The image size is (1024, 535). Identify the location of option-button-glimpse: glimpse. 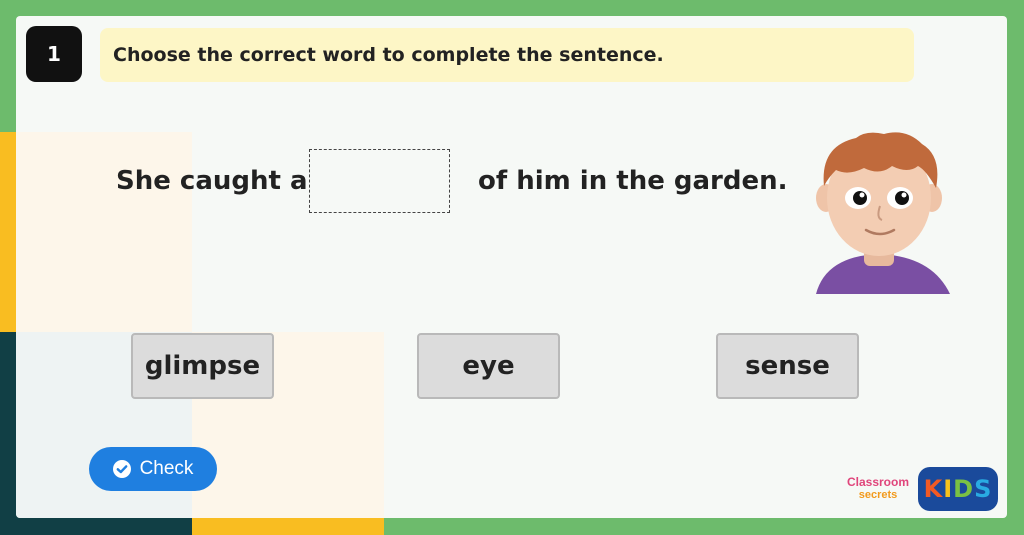
(202, 366).